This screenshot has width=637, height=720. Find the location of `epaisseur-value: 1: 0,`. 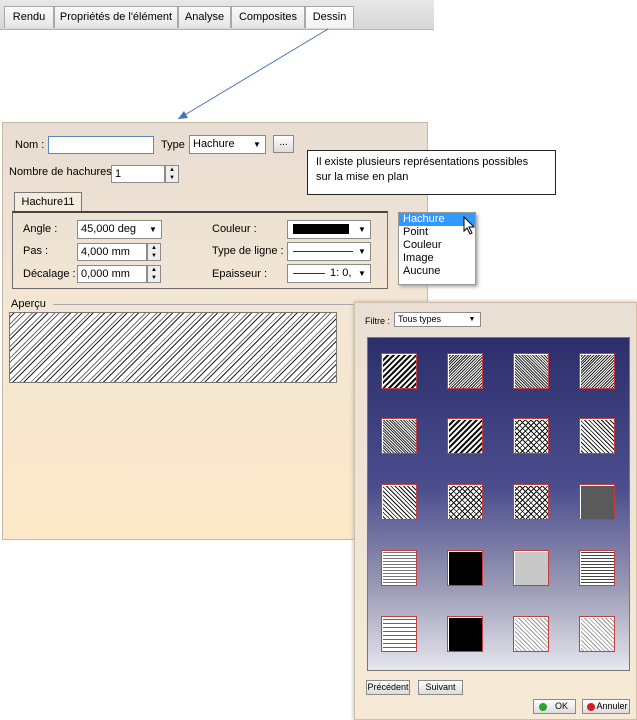

epaisseur-value: 1: 0, is located at coordinates (341, 273).